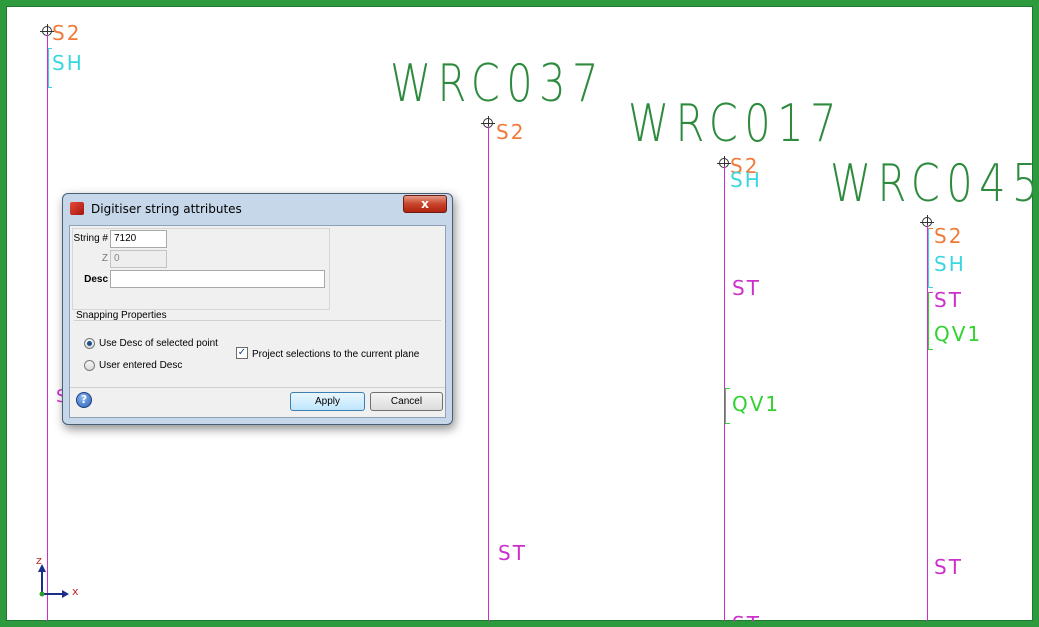  Describe the element at coordinates (104, 258) in the screenshot. I see `z-label: Z` at that location.